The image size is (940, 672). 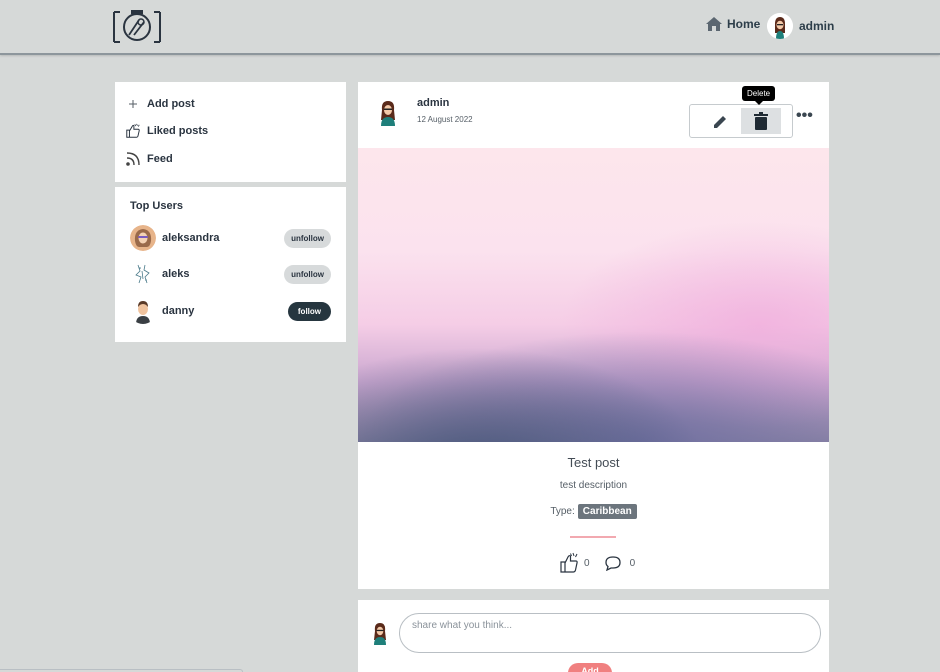 I want to click on sidebar-item-liked-posts: Liked posts, so click(x=166, y=131).